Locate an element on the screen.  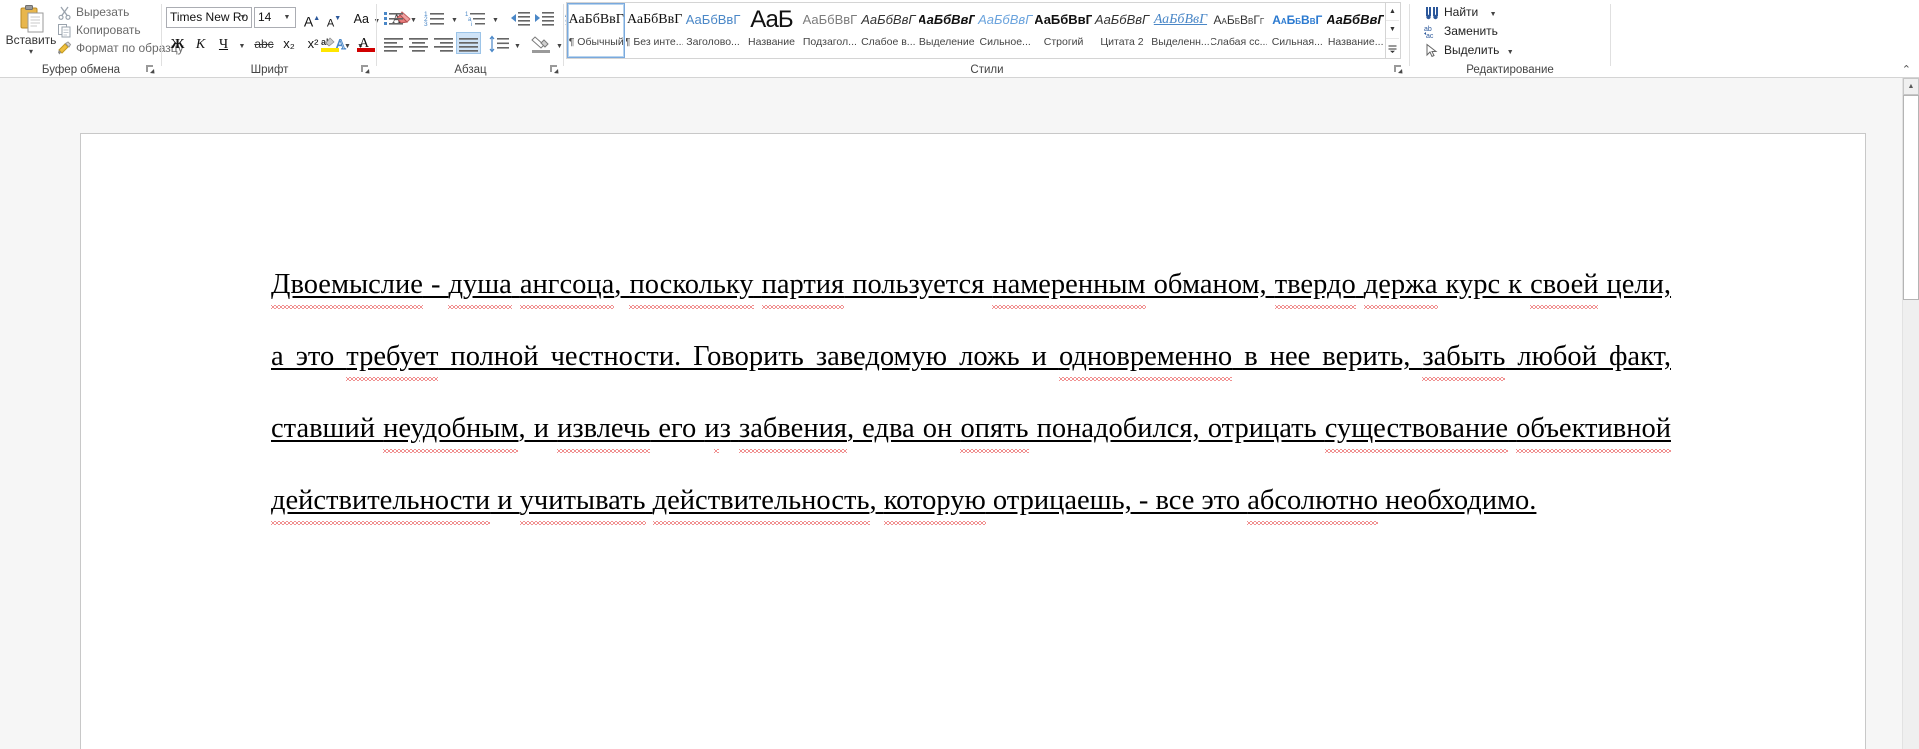
svg-text: ab is located at coordinates (1428, 29).